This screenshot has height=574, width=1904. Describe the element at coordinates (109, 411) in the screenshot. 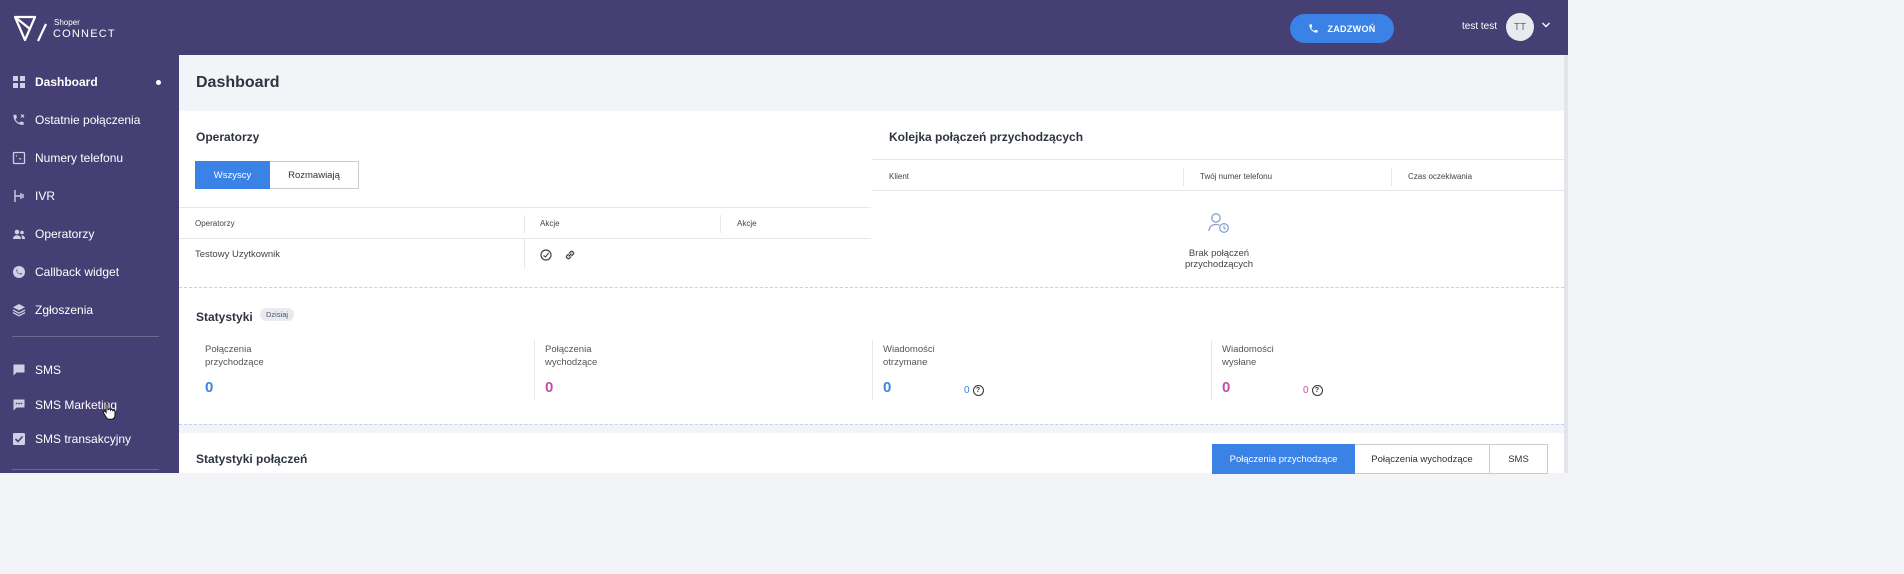

I see `hand-cursor-icon` at that location.